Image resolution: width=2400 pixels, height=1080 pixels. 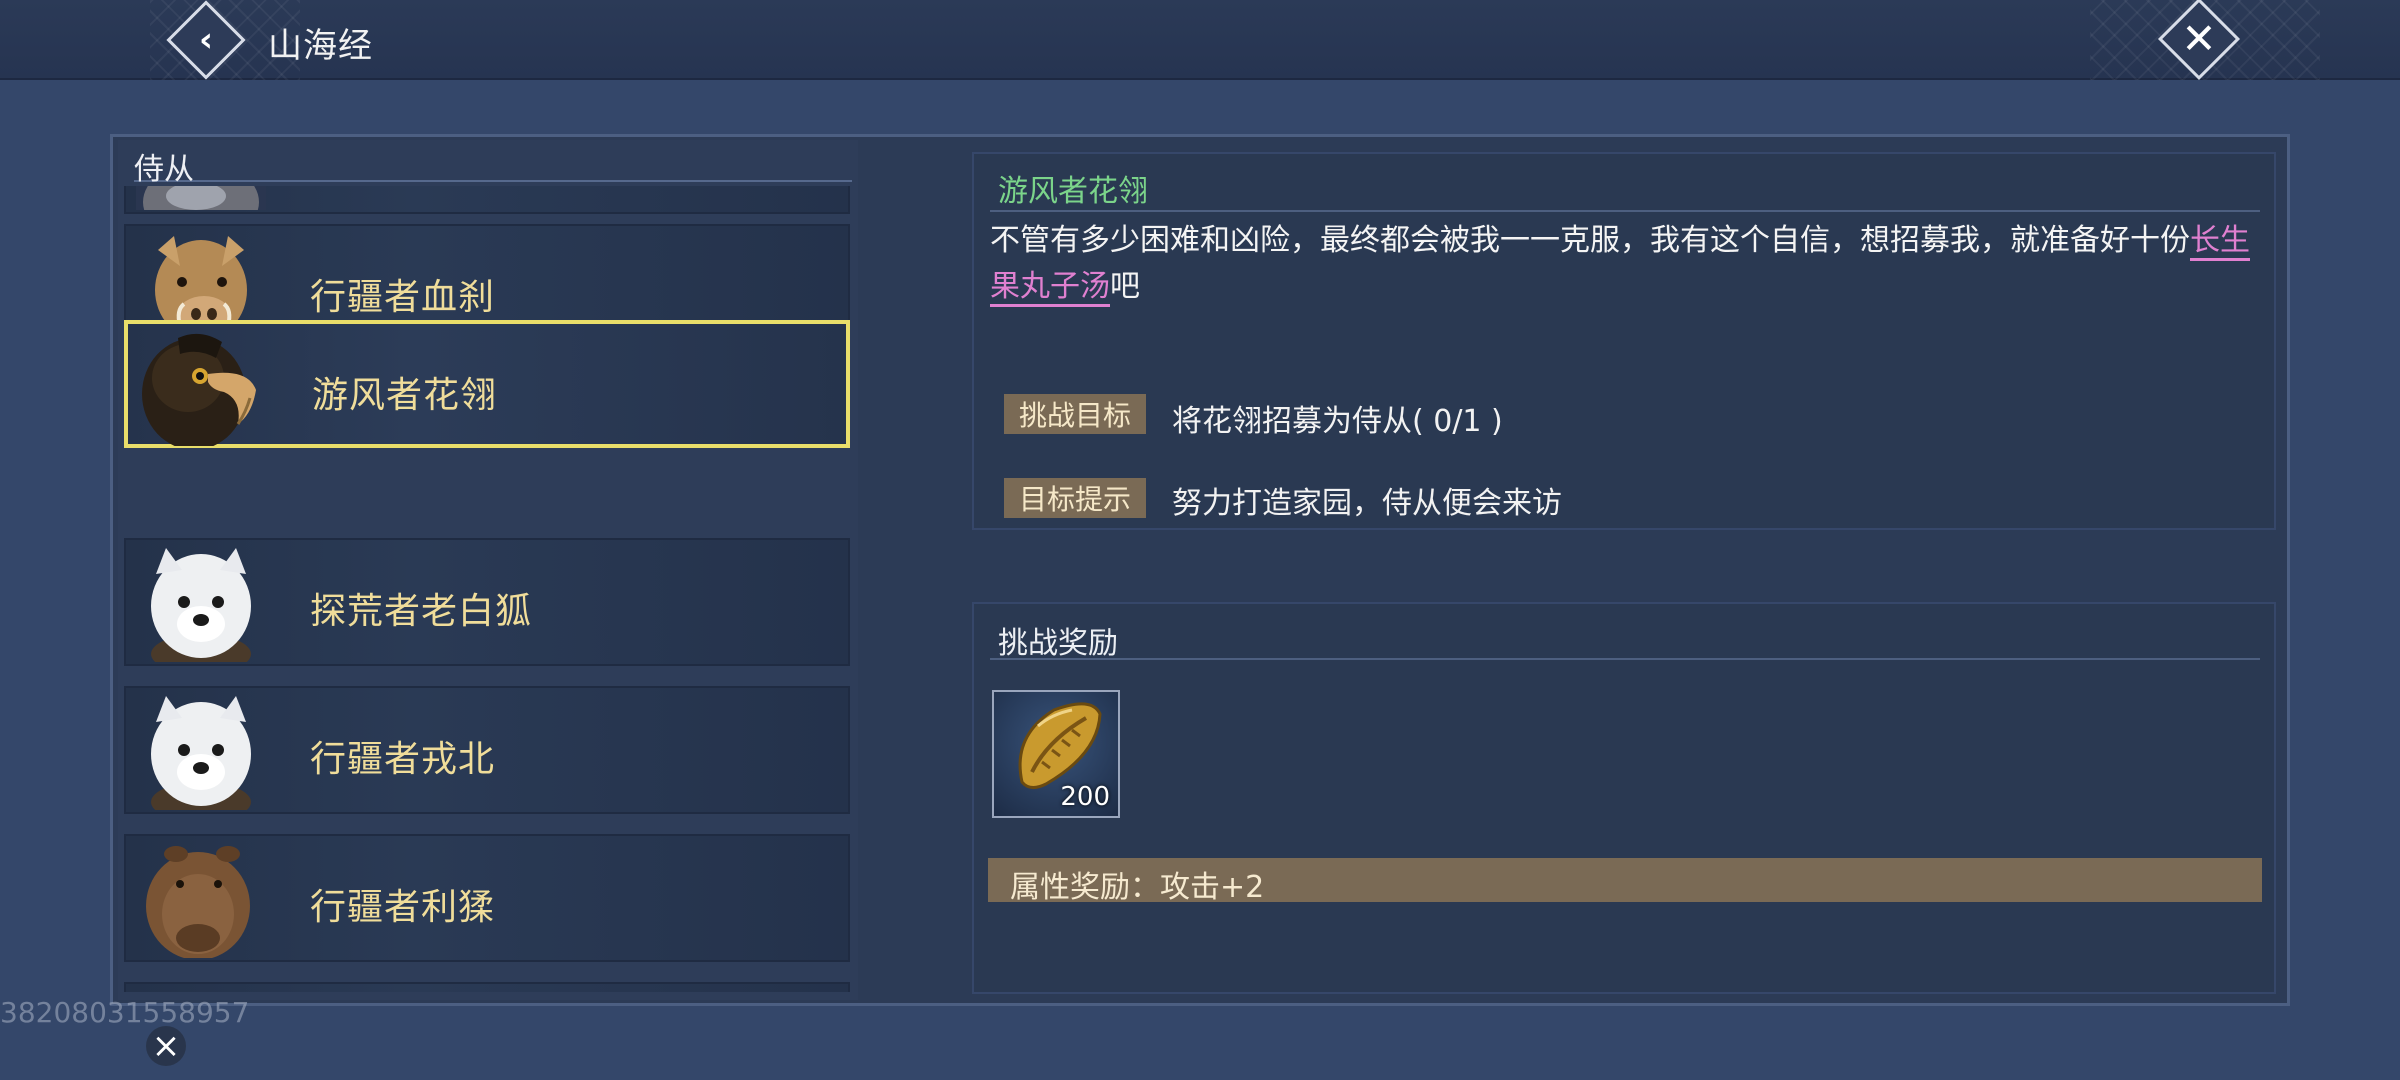 I want to click on page-title: 山海经, so click(x=320, y=46).